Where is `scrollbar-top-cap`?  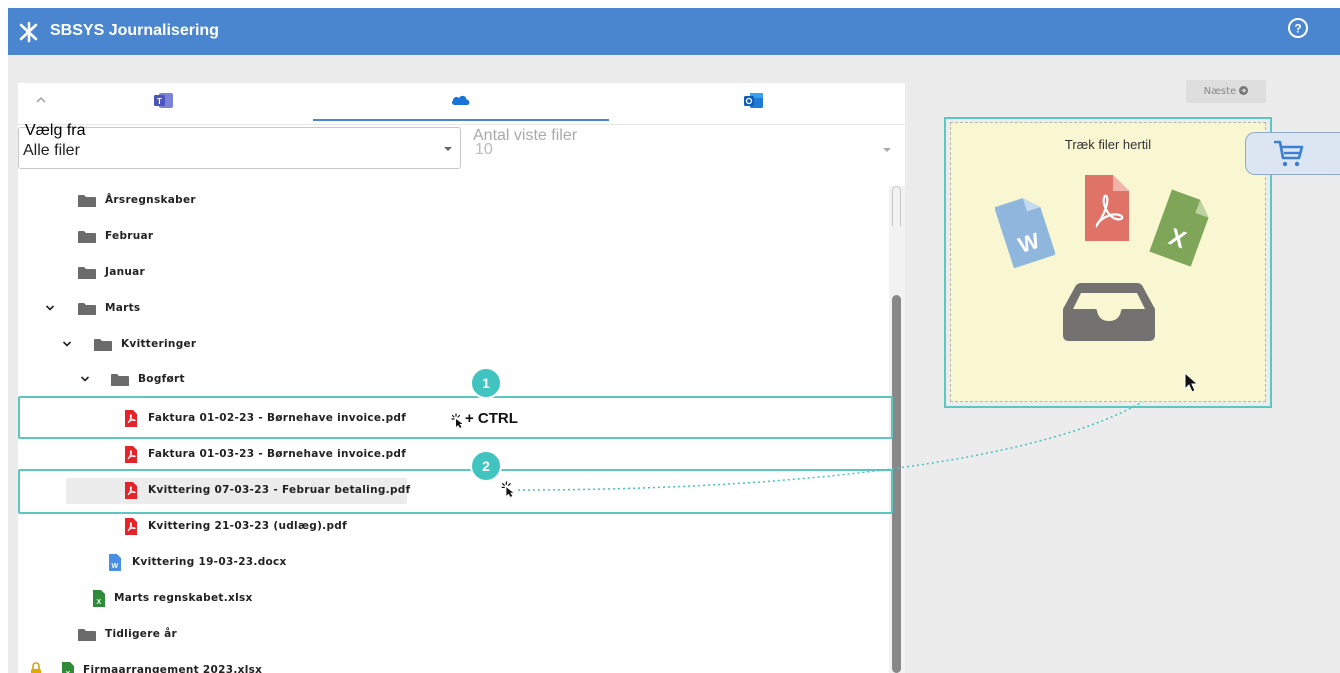
scrollbar-top-cap is located at coordinates (896, 206).